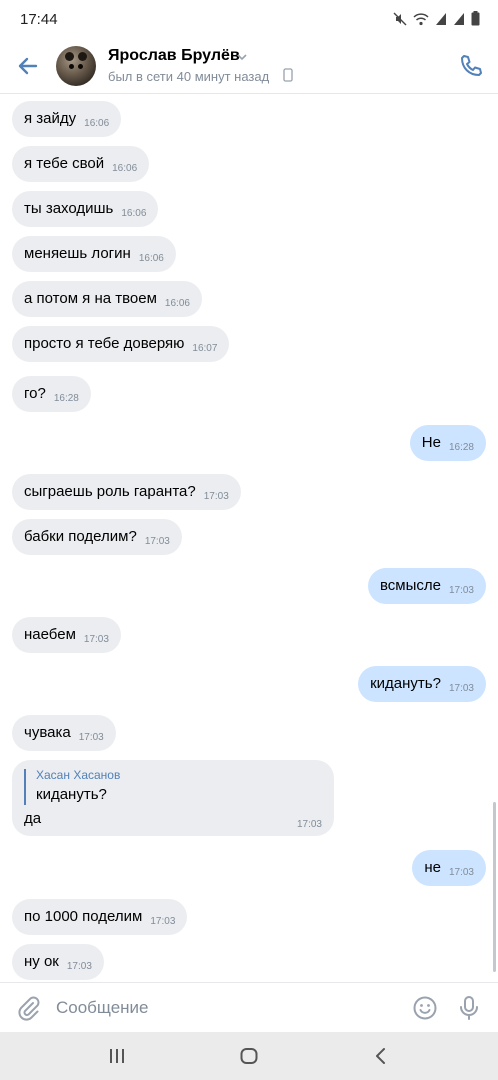 This screenshot has height=1080, width=498. What do you see at coordinates (469, 1008) in the screenshot?
I see `microphone-icon` at bounding box center [469, 1008].